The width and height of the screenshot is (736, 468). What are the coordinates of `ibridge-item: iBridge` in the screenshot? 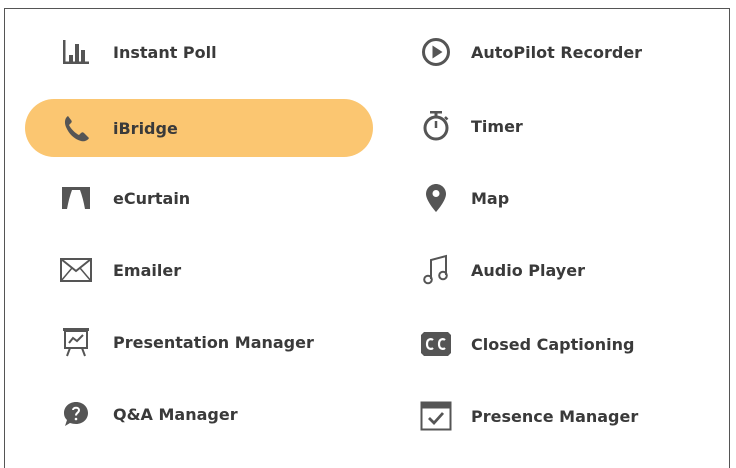 It's located at (199, 128).